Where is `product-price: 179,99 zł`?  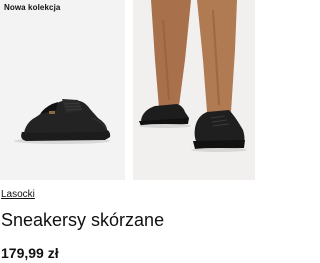
product-price: 179,99 zł is located at coordinates (30, 253).